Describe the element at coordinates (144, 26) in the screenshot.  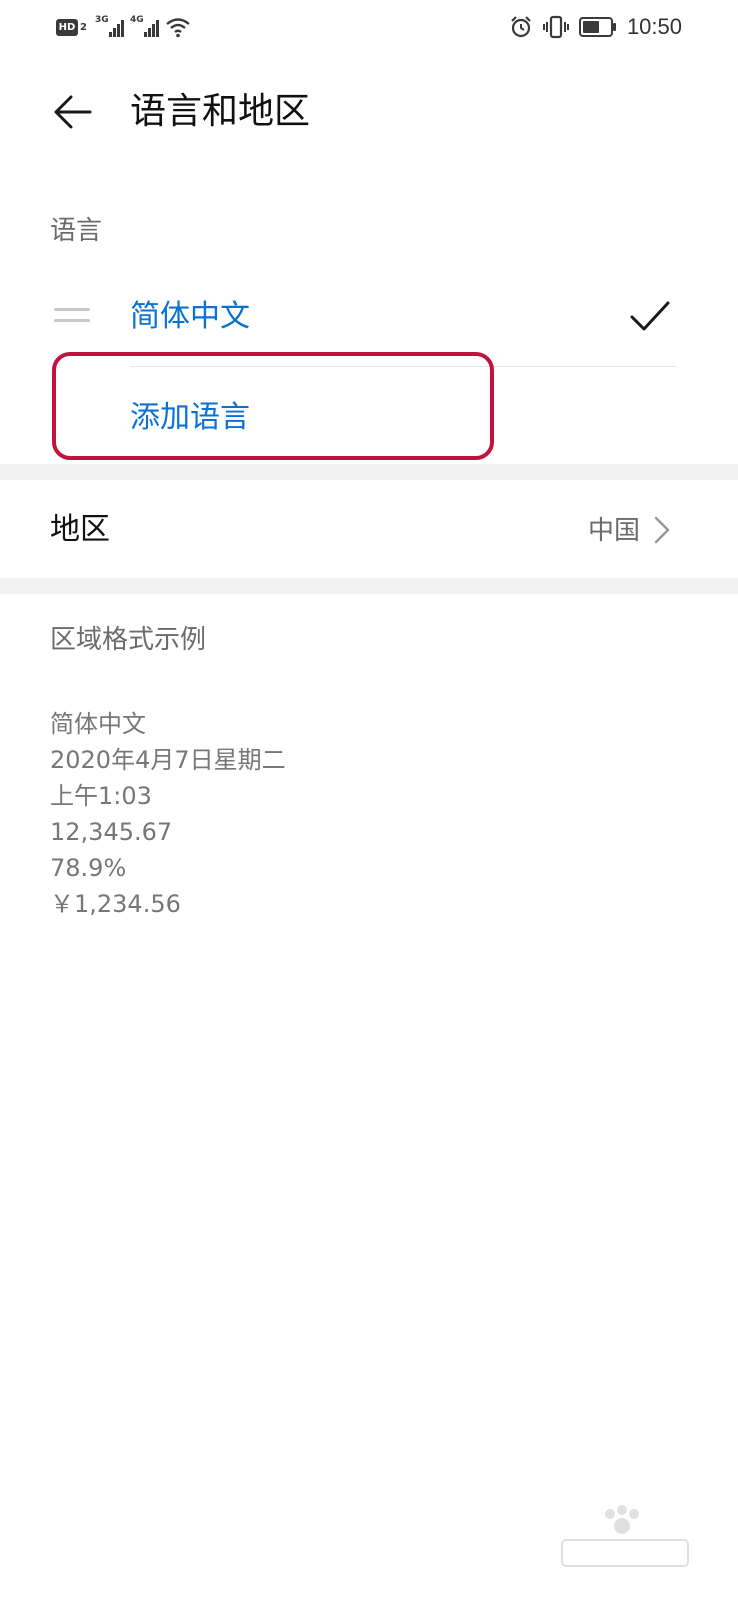
I see `signal-icon: 4G` at that location.